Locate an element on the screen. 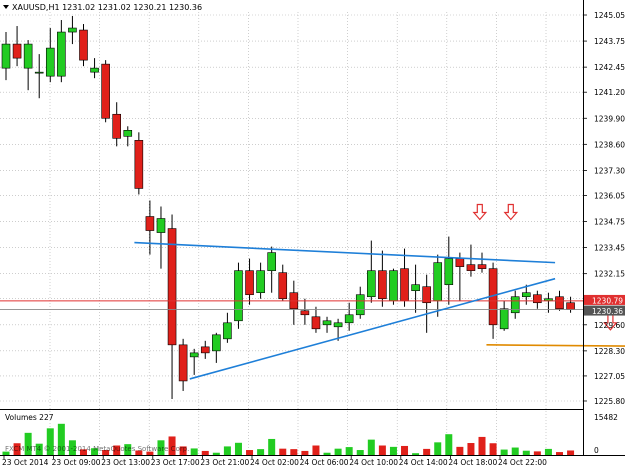  ask-price-tag: 1230.79 is located at coordinates (607, 300).